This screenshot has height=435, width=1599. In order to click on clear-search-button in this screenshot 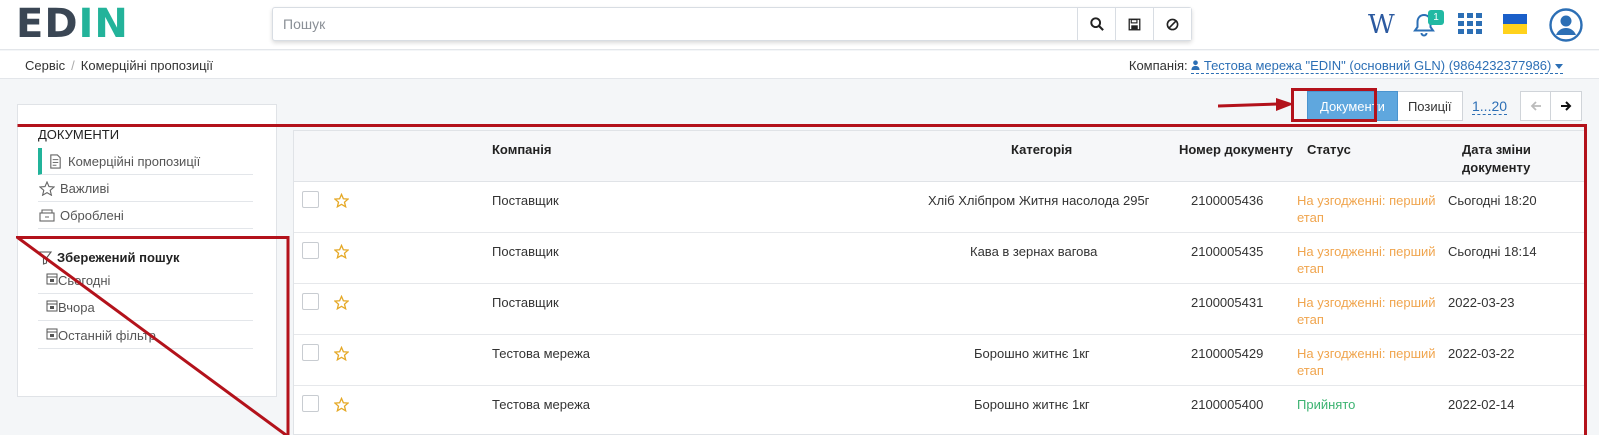, I will do `click(1172, 24)`.